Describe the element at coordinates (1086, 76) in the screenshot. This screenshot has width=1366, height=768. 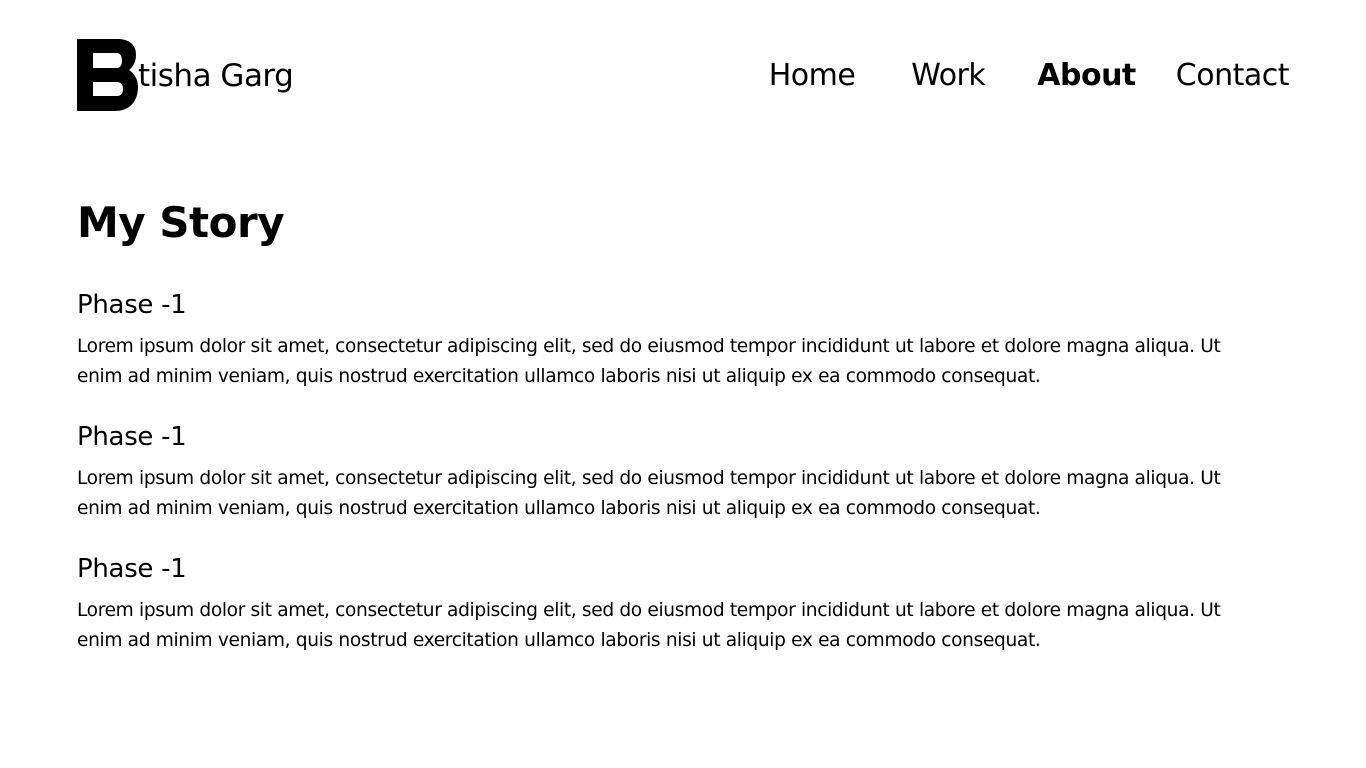
I see `nav-item-about: About` at that location.